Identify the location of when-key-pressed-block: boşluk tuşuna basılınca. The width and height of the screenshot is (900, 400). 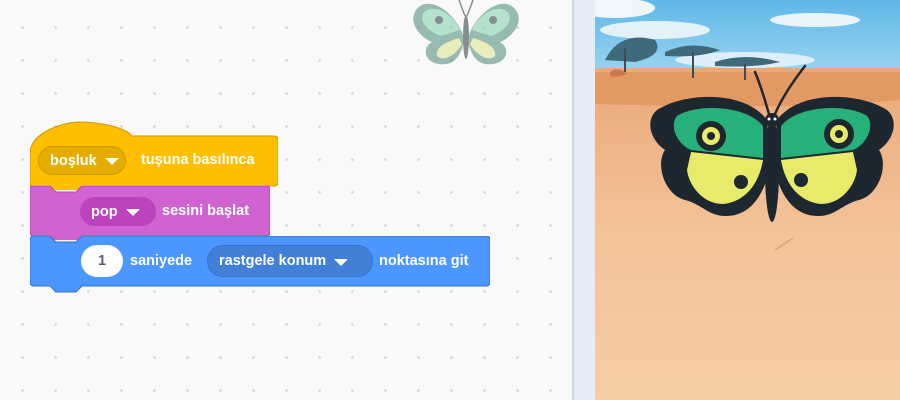
(154, 152).